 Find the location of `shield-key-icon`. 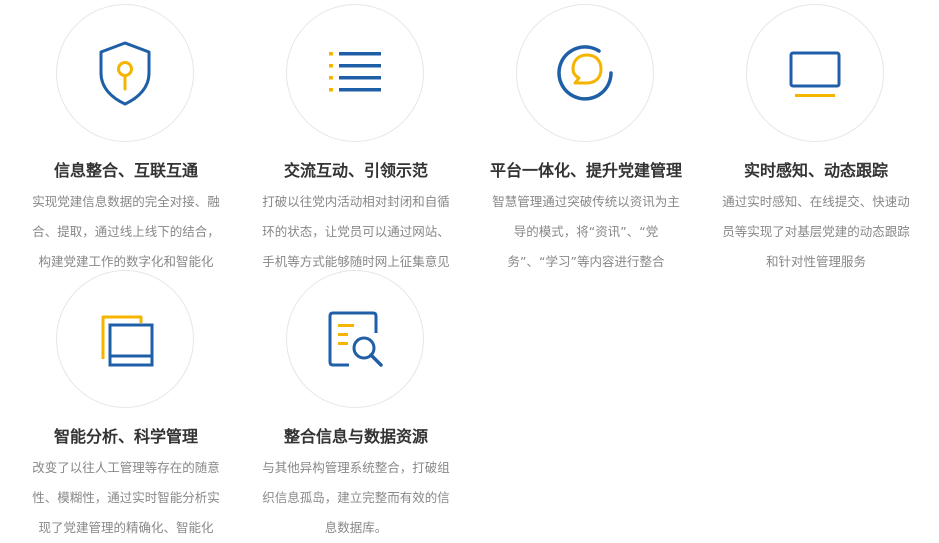

shield-key-icon is located at coordinates (125, 73).